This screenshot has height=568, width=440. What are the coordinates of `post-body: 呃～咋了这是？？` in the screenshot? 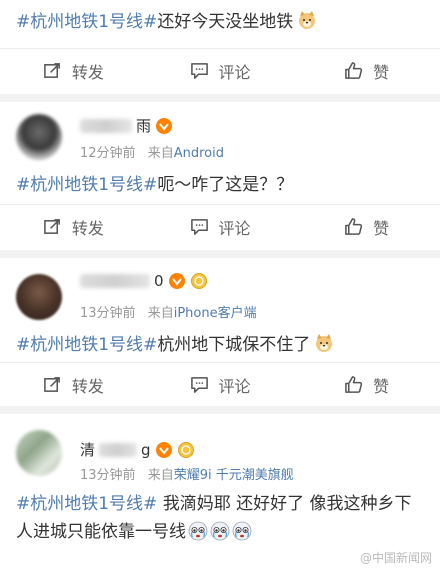 It's located at (225, 185).